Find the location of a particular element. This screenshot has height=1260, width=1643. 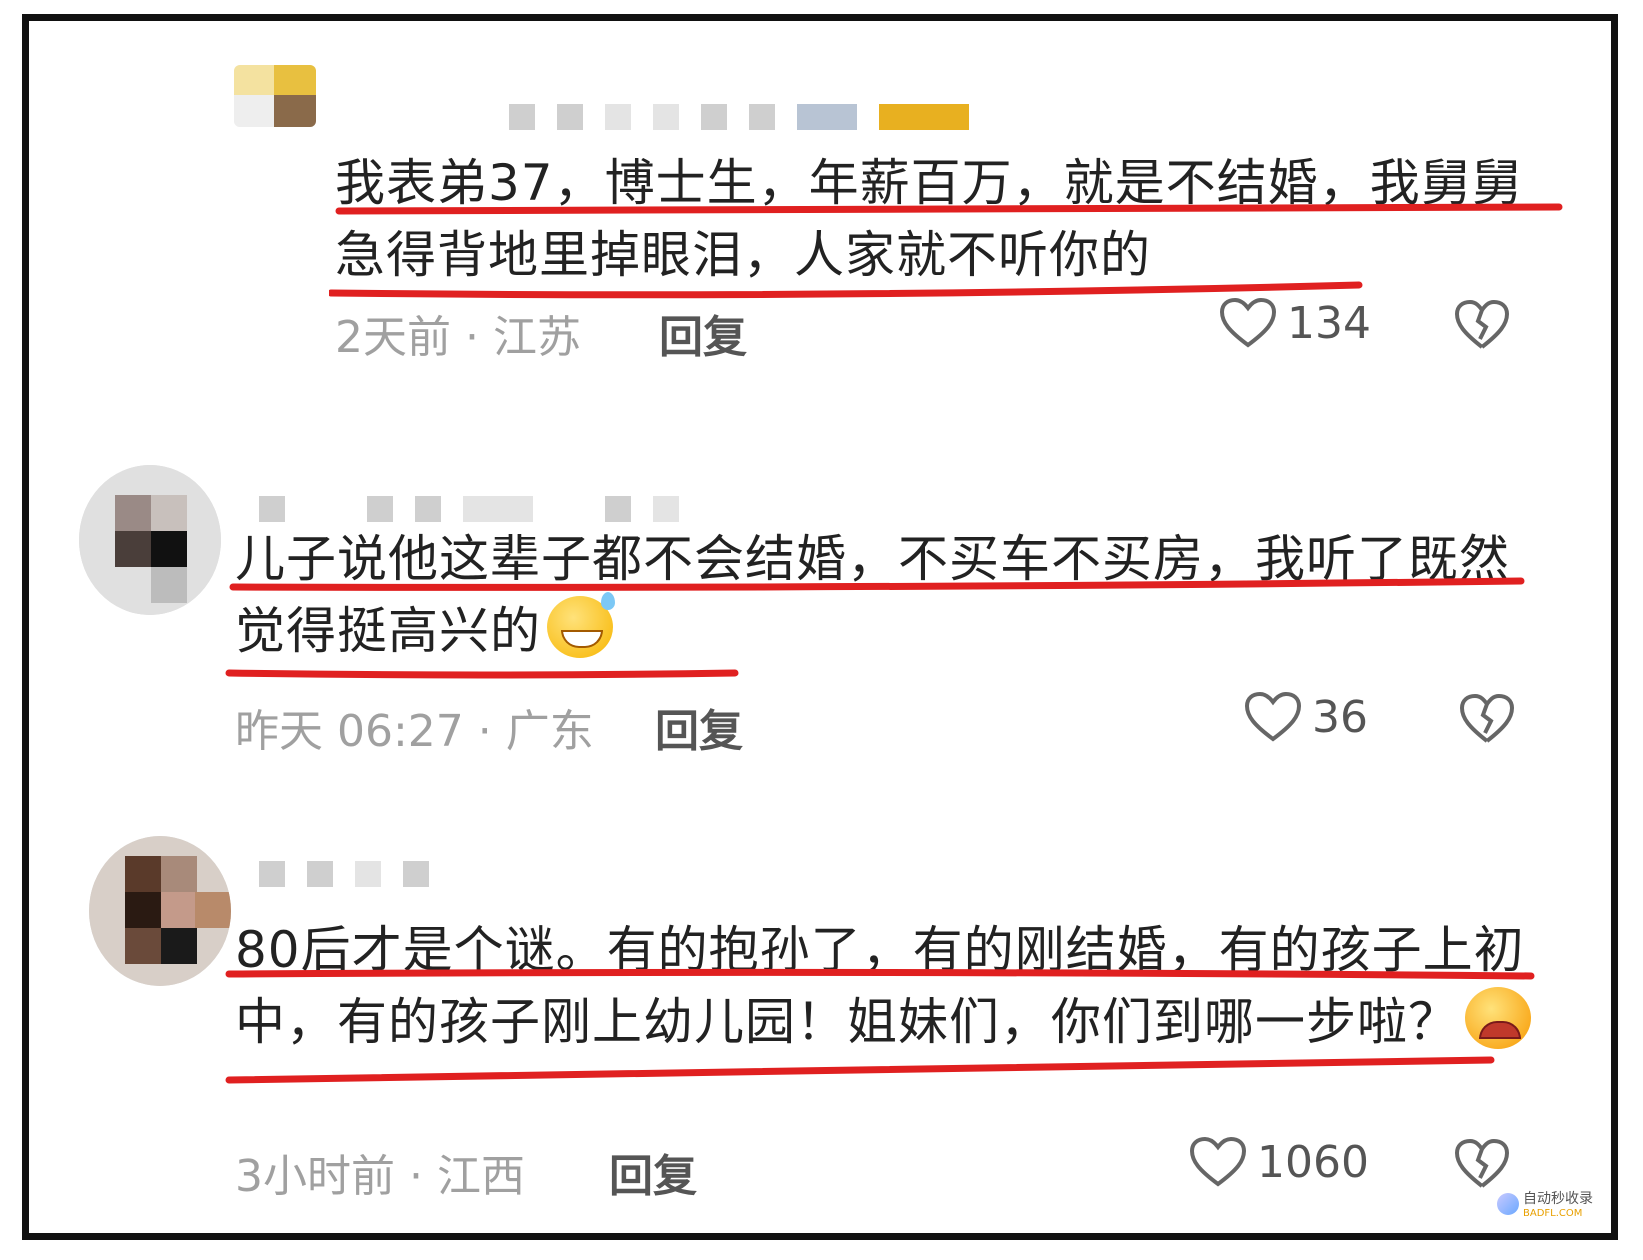

like-button: 134 is located at coordinates (1295, 323).